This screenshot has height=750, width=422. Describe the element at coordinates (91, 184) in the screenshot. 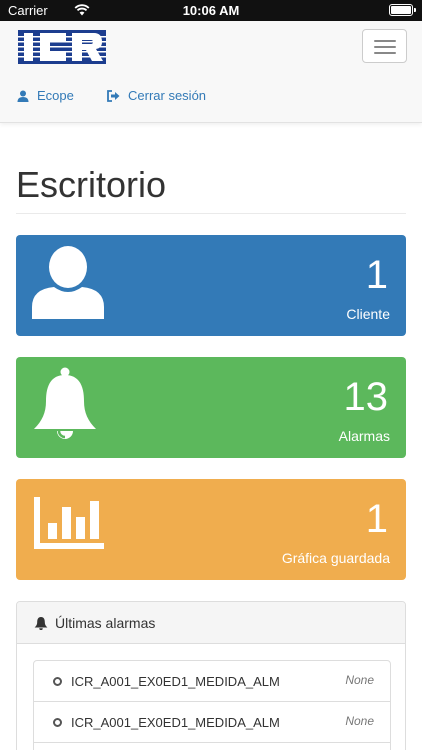

I see `page-title: Escritorio` at that location.